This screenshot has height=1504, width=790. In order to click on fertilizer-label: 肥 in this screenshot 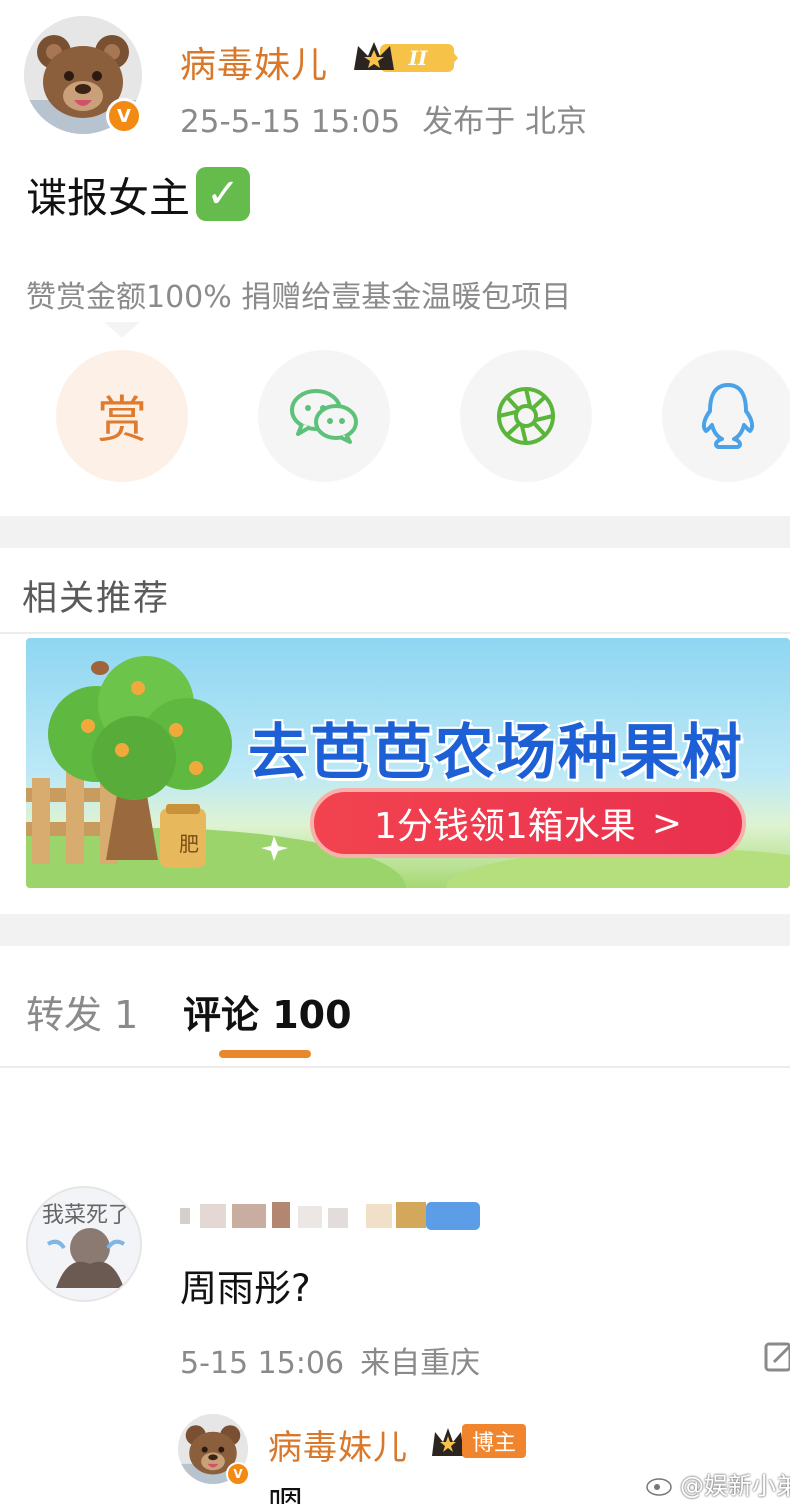, I will do `click(189, 844)`.